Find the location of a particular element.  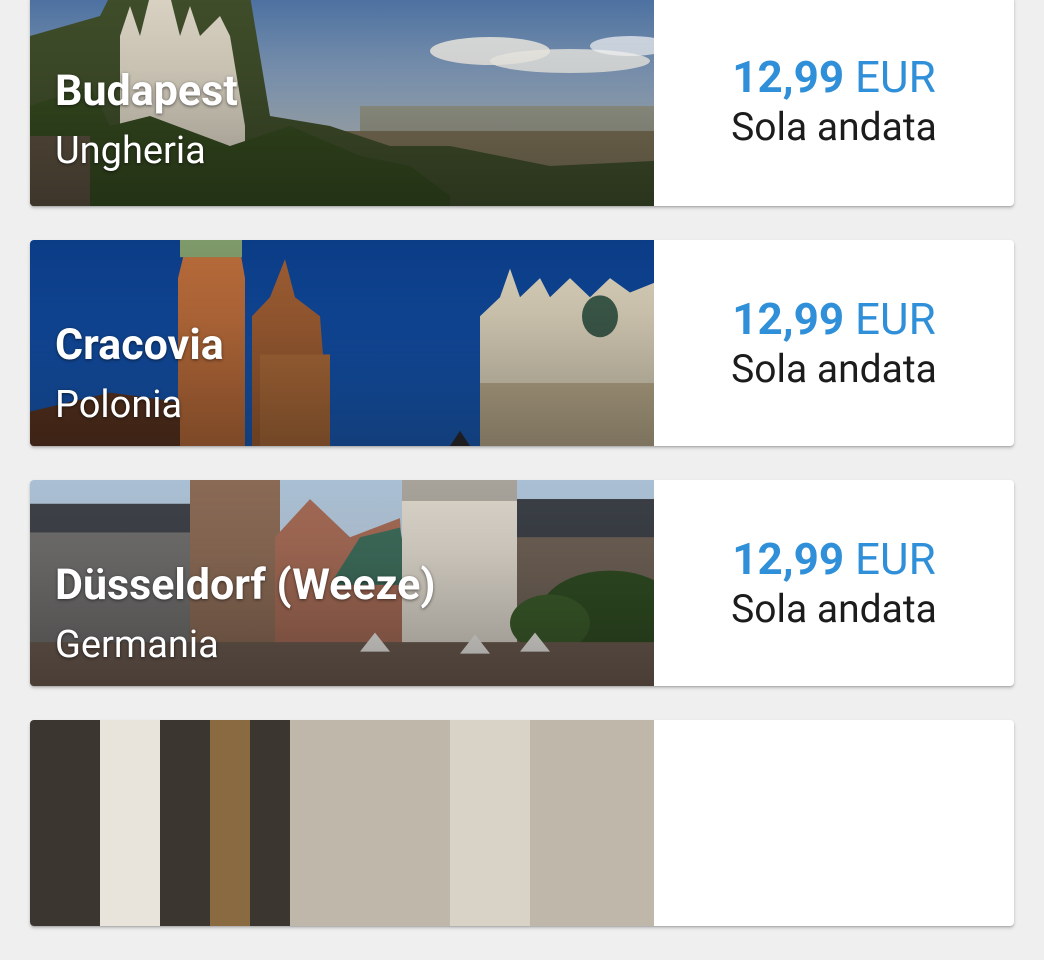

destination-city: Düsseldorf (Weeze) is located at coordinates (245, 585).